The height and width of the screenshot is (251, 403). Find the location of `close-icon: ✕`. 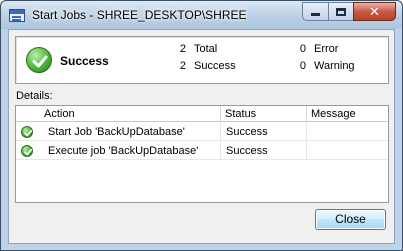

close-icon: ✕ is located at coordinates (374, 11).